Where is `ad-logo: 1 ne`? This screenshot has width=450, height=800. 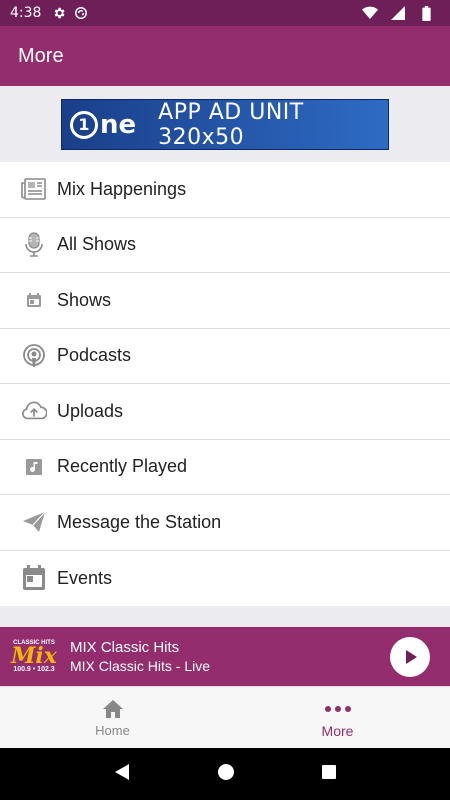
ad-logo: 1 ne is located at coordinates (103, 125).